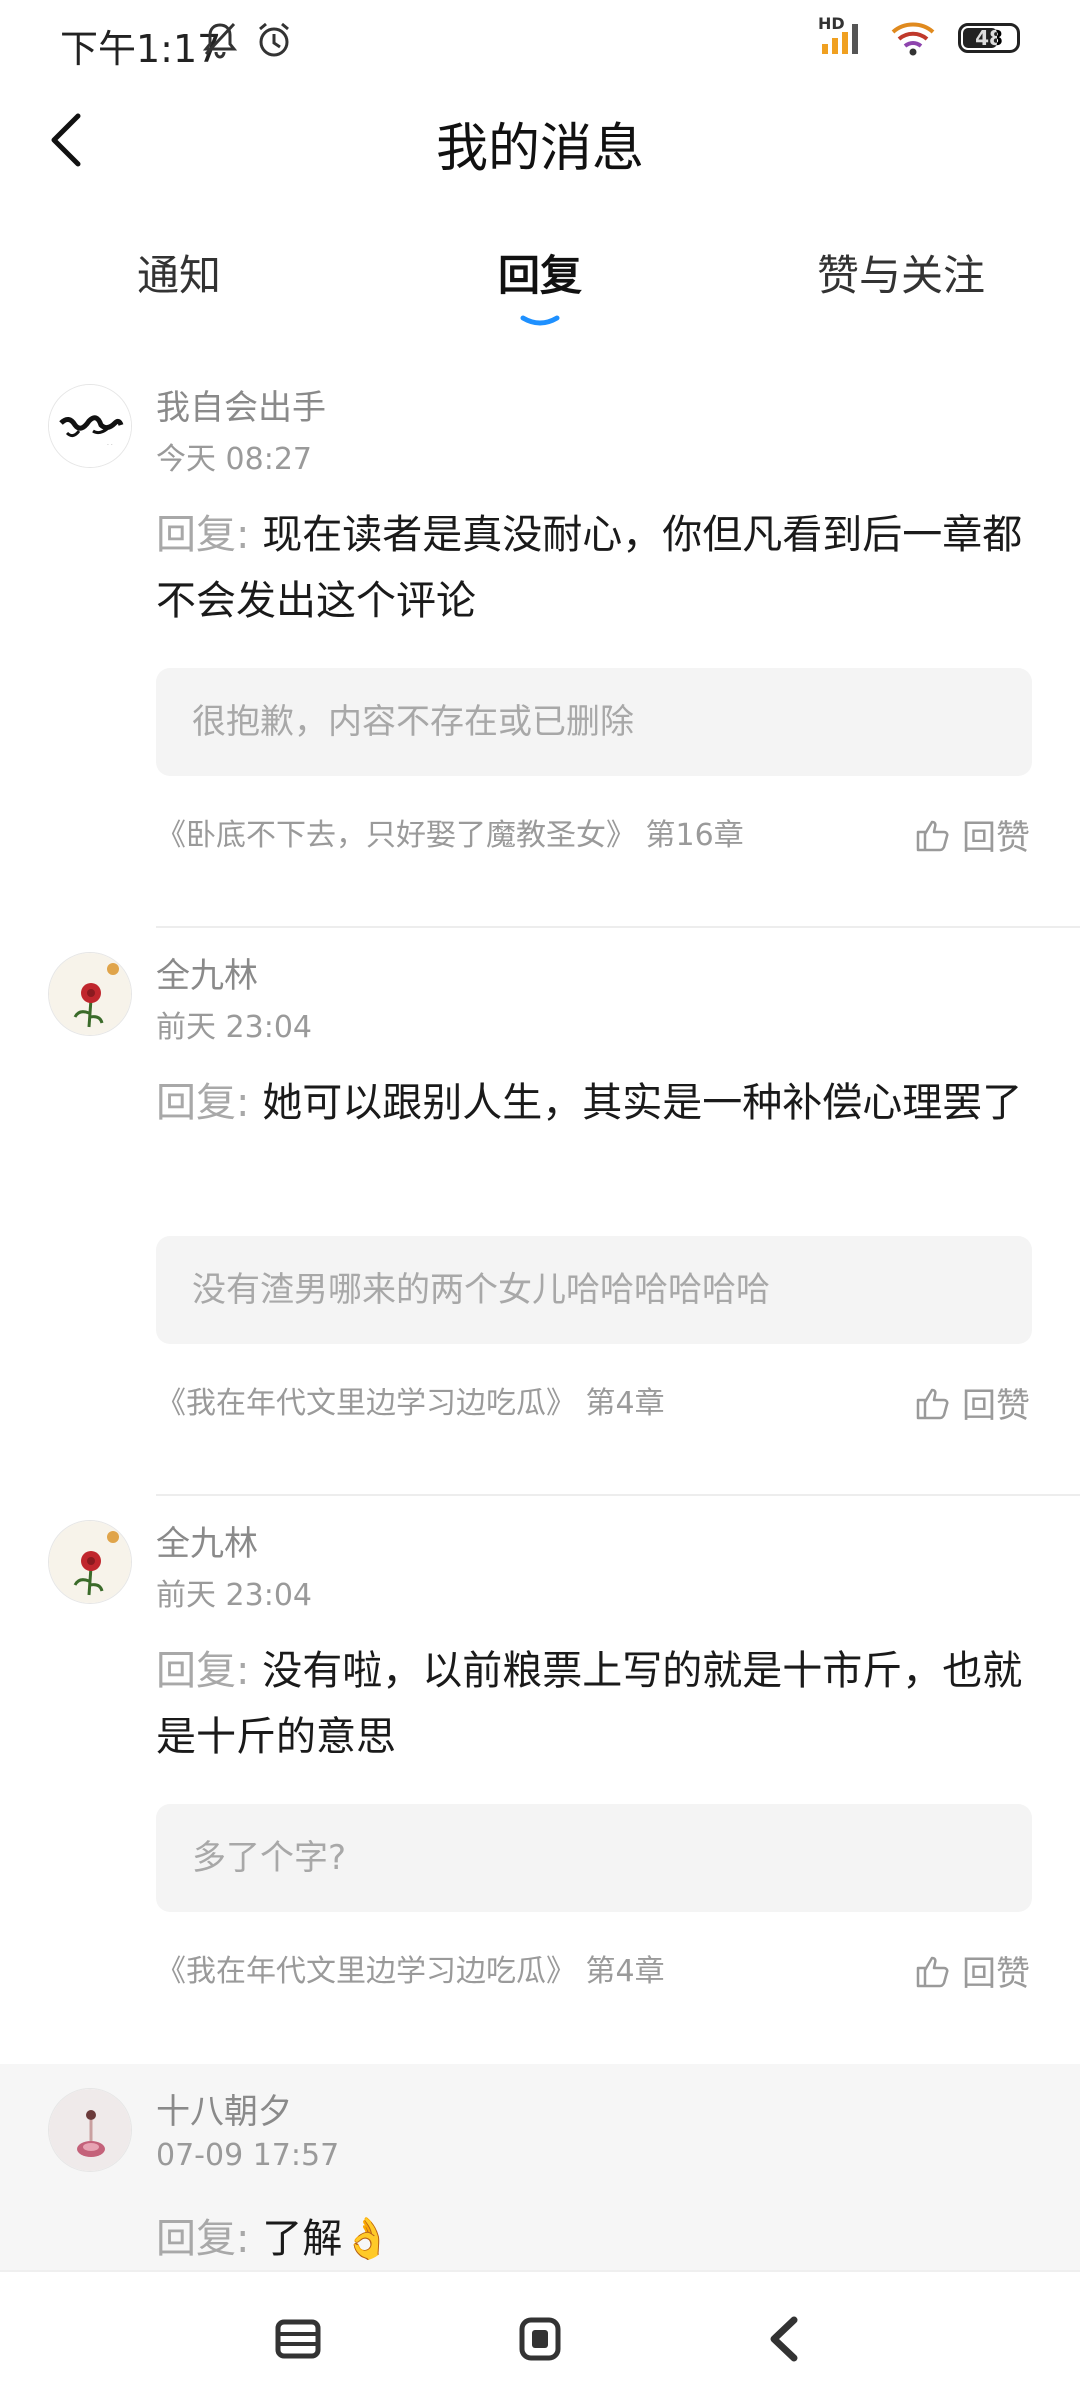  Describe the element at coordinates (786, 2339) in the screenshot. I see `back-icon` at that location.